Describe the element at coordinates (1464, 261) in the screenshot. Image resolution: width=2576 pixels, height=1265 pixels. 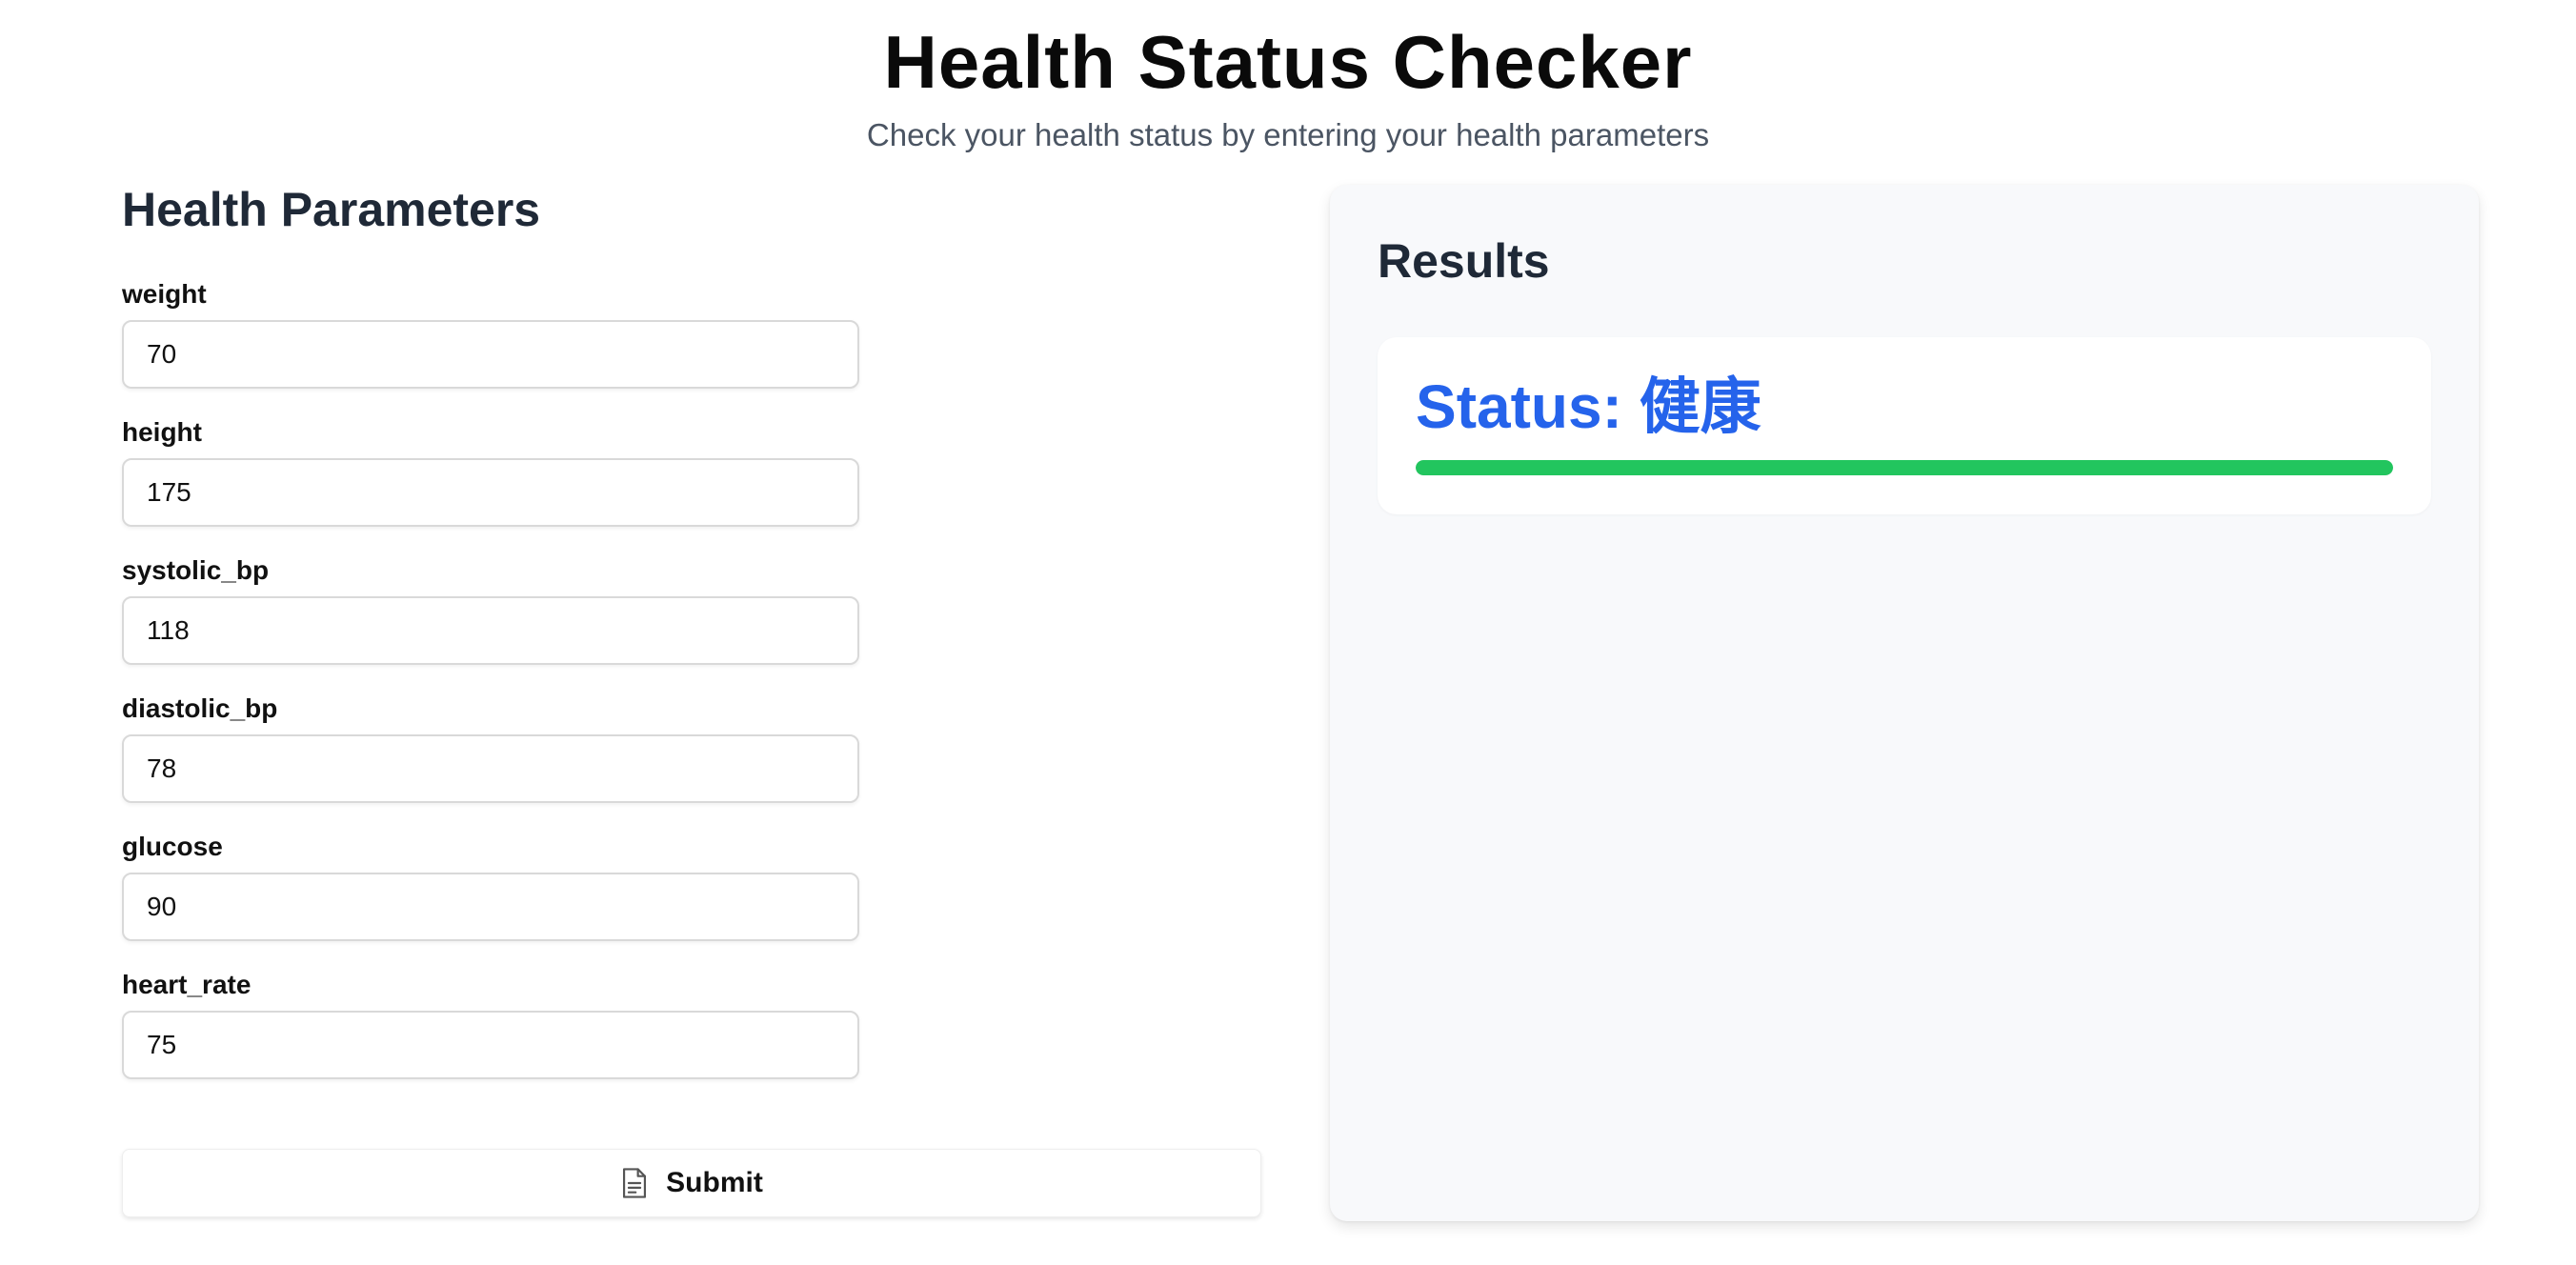
I see `results-title: Results` at that location.